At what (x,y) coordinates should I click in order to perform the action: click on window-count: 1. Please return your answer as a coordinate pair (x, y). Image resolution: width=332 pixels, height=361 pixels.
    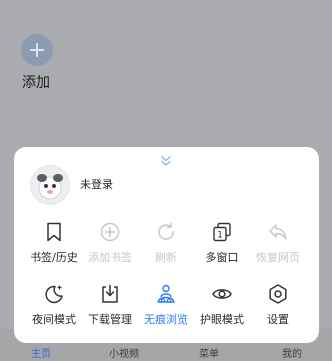
    Looking at the image, I should click on (220, 236).